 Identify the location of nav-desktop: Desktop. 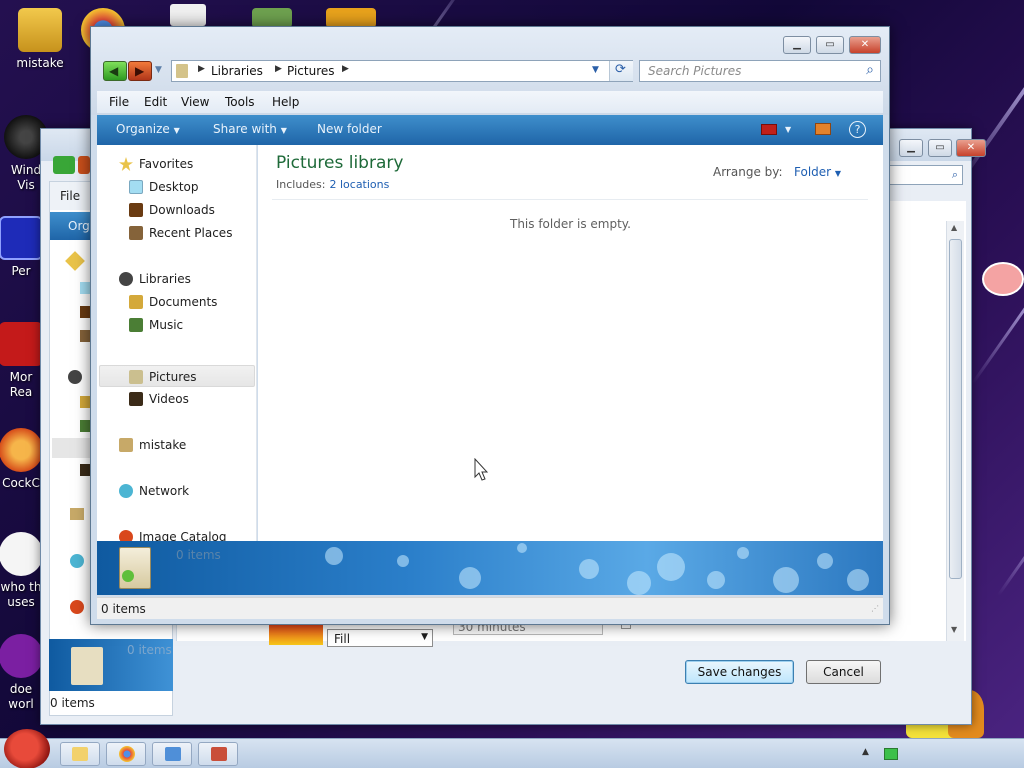
(176, 187).